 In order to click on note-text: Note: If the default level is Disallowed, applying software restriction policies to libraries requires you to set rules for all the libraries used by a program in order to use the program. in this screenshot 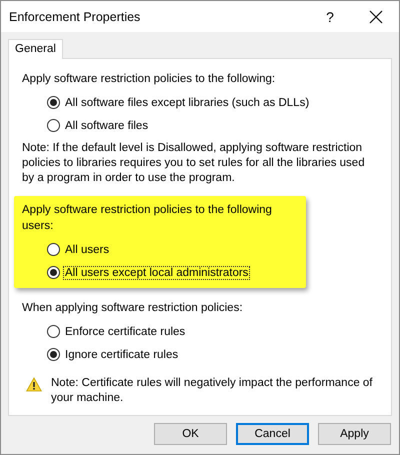, I will do `click(194, 163)`.